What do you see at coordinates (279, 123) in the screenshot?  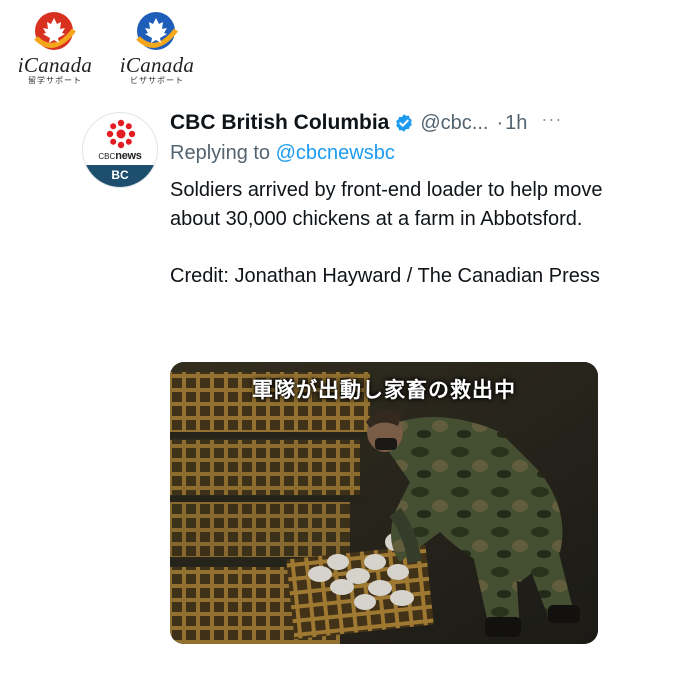 I see `author-name: CBC British Columbia` at bounding box center [279, 123].